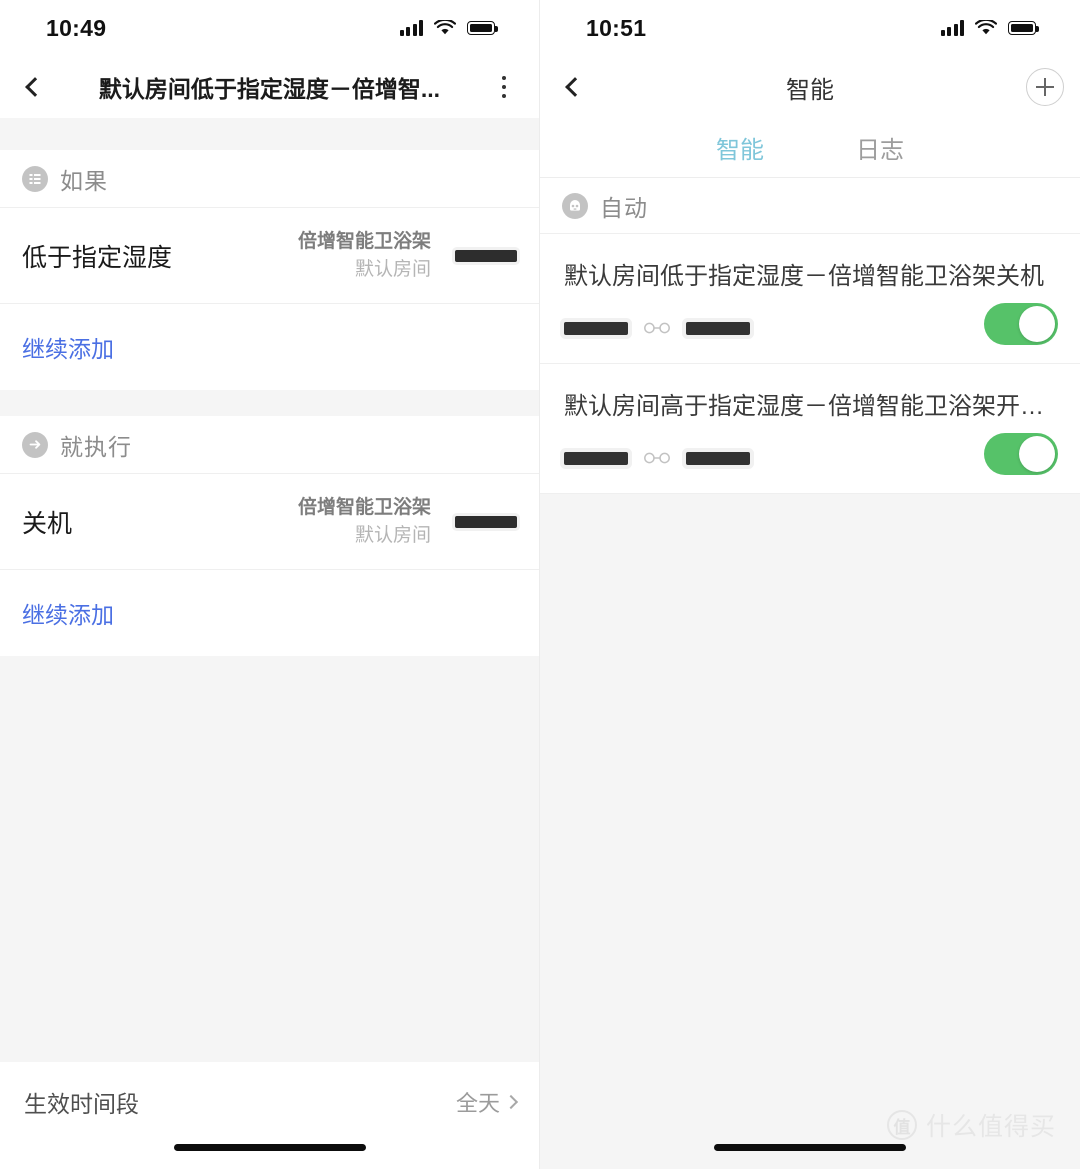 This screenshot has height=1169, width=1080. Describe the element at coordinates (804, 276) in the screenshot. I see `automation-name: 默认房间低于指定湿度－倍增智能卫浴架关机` at that location.